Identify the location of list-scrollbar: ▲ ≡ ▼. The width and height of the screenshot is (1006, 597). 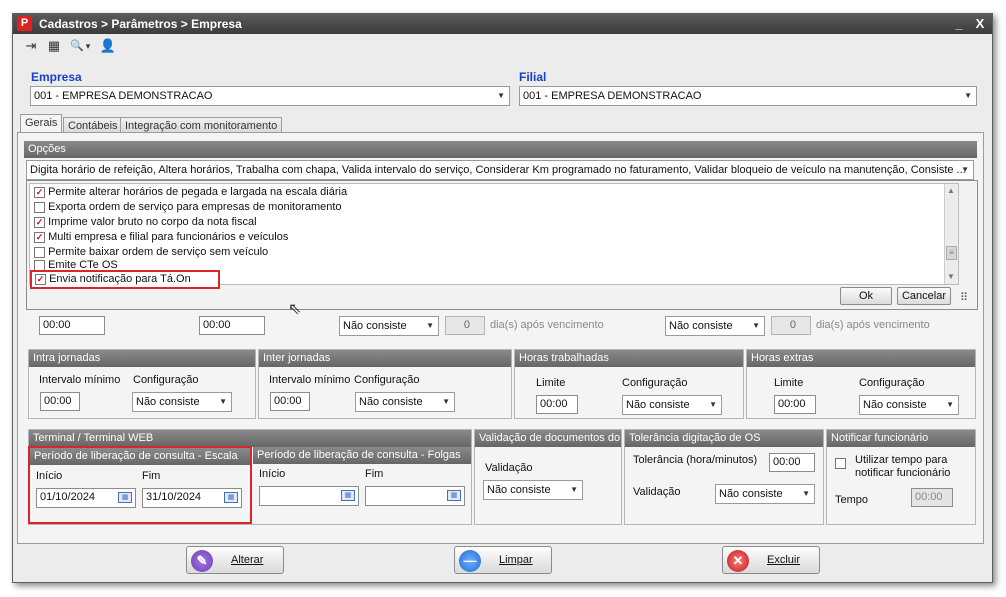
(951, 234).